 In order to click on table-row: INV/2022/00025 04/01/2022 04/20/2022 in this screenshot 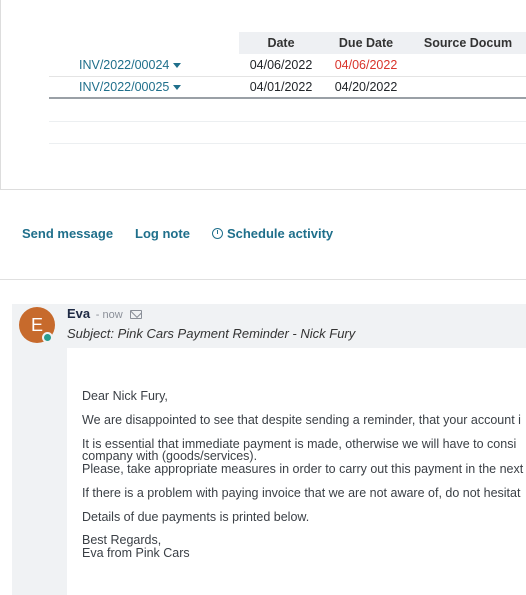, I will do `click(287, 87)`.